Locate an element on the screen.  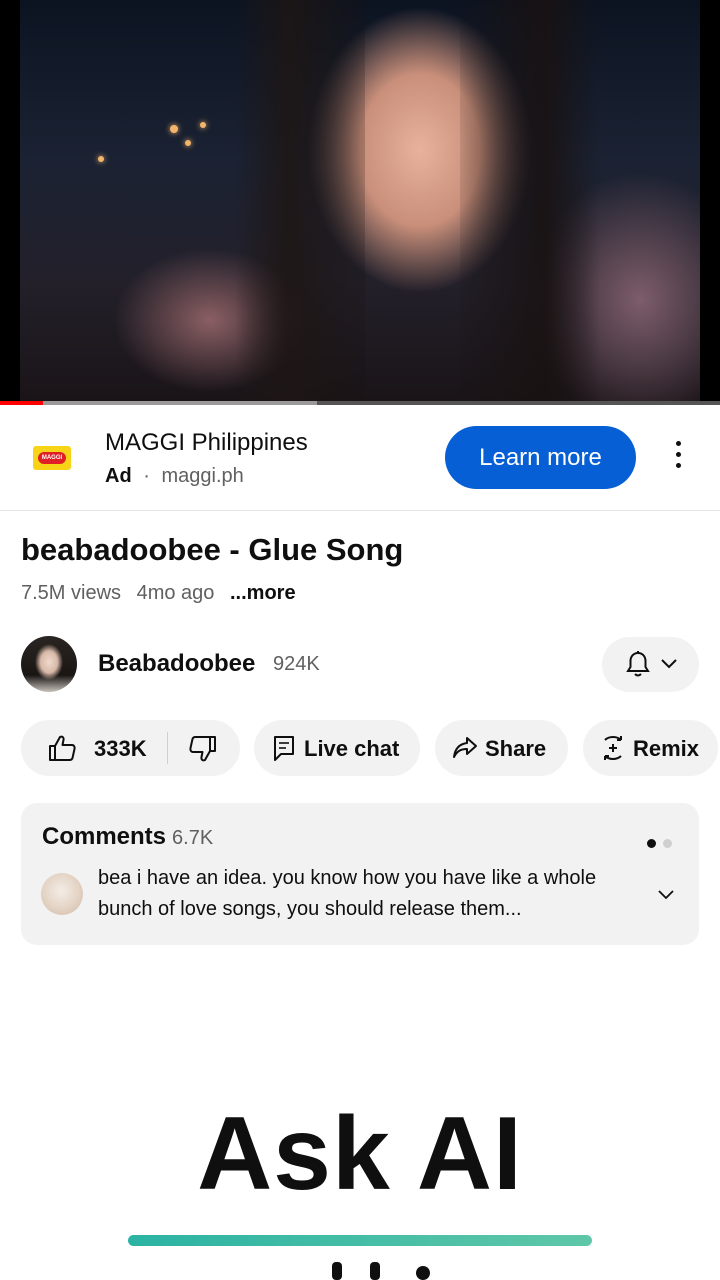
remix-icon is located at coordinates (613, 748).